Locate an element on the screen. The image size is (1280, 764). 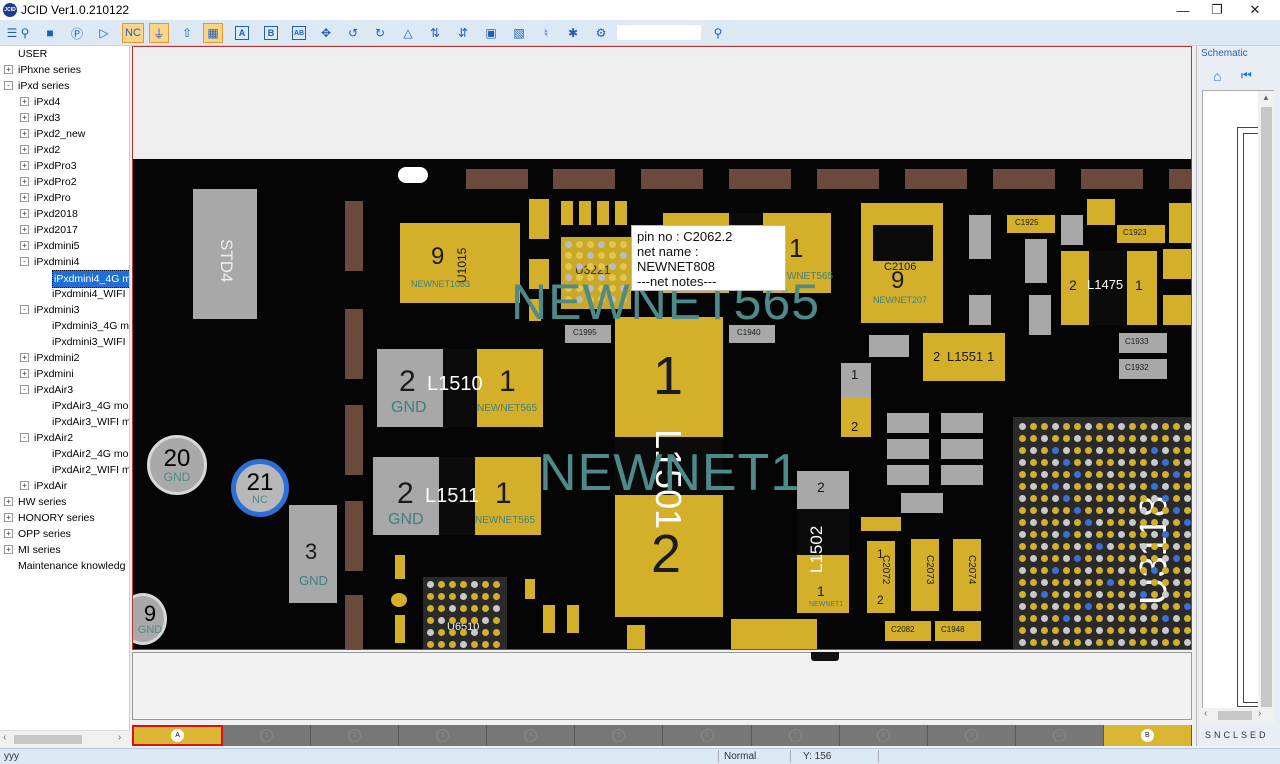
pin-20: 20 GND is located at coordinates (177, 465).